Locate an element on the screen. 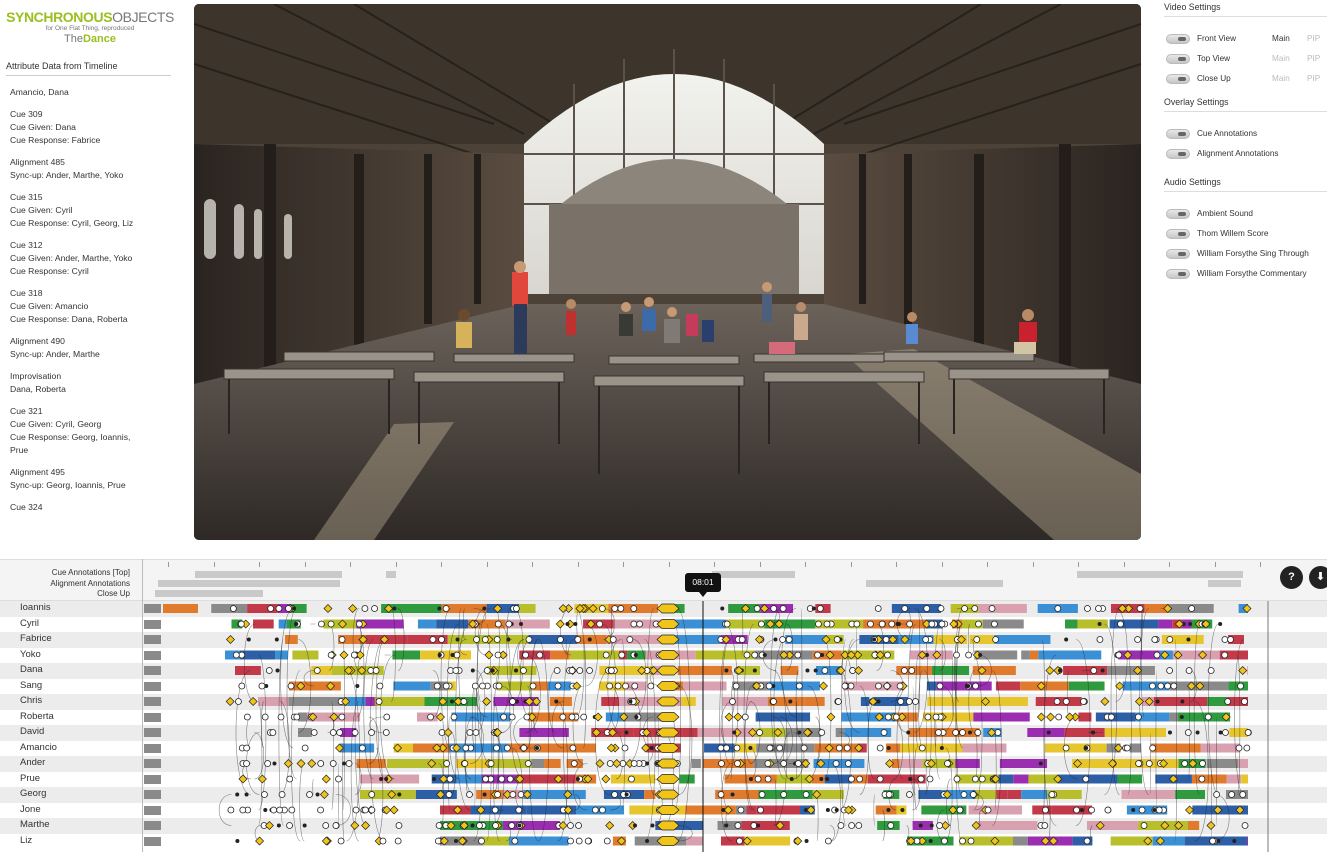 This screenshot has height=852, width=1327. help-button: ? is located at coordinates (1291, 577).